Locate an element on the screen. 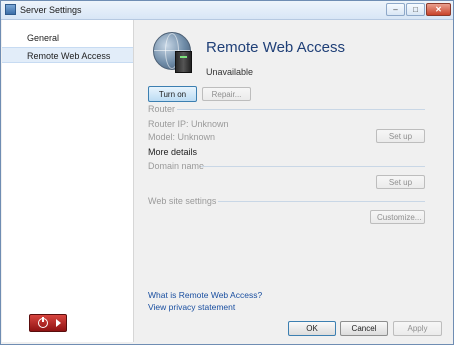 The image size is (454, 345). power-options-button is located at coordinates (48, 323).